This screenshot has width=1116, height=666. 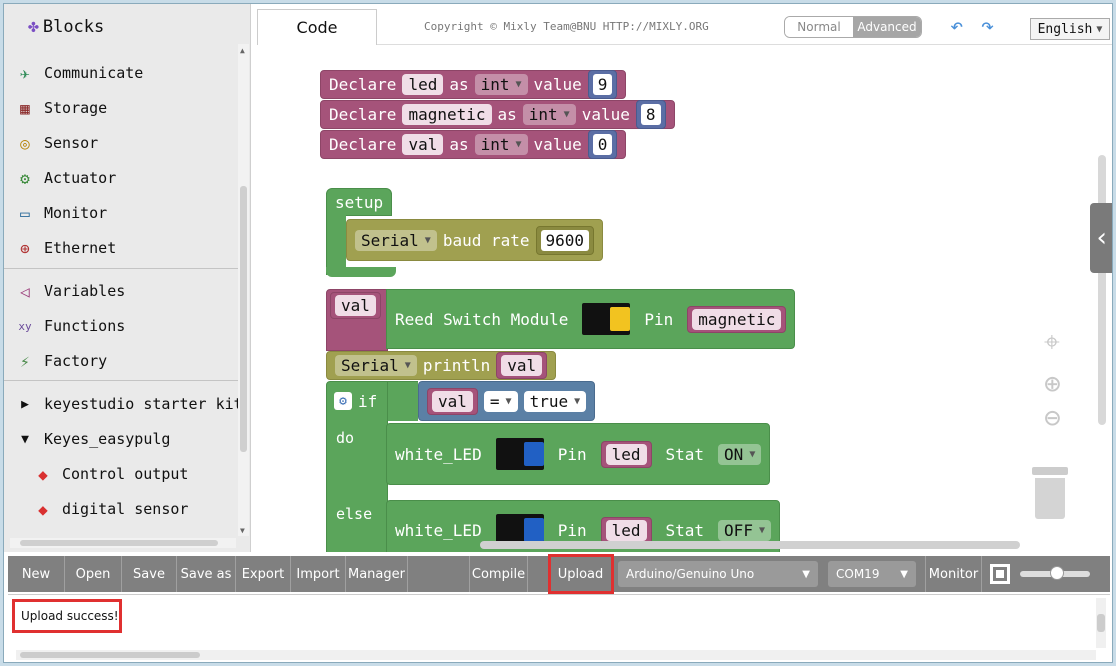 I want to click on sidebar-item-variables: ◁ Variables, so click(x=69, y=291).